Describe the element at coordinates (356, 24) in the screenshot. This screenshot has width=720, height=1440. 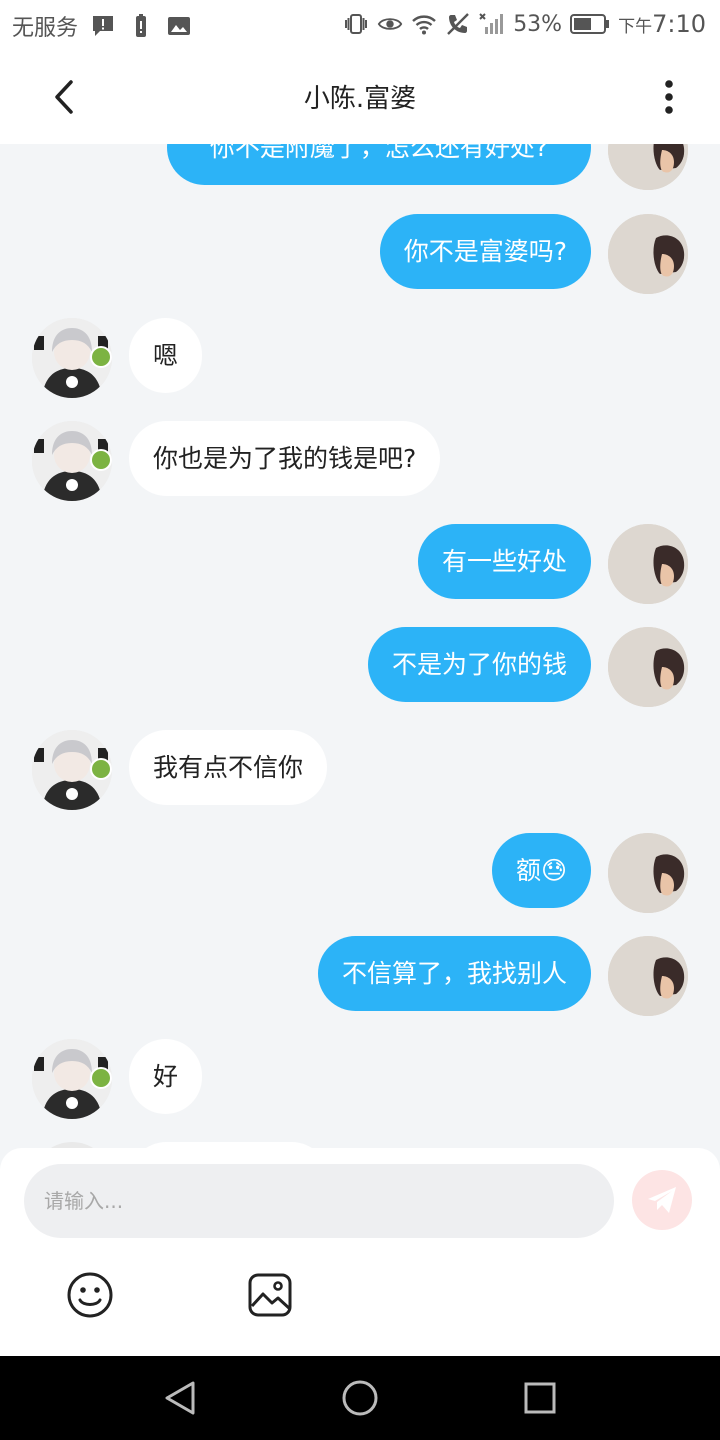
I see `vibrate-icon` at that location.